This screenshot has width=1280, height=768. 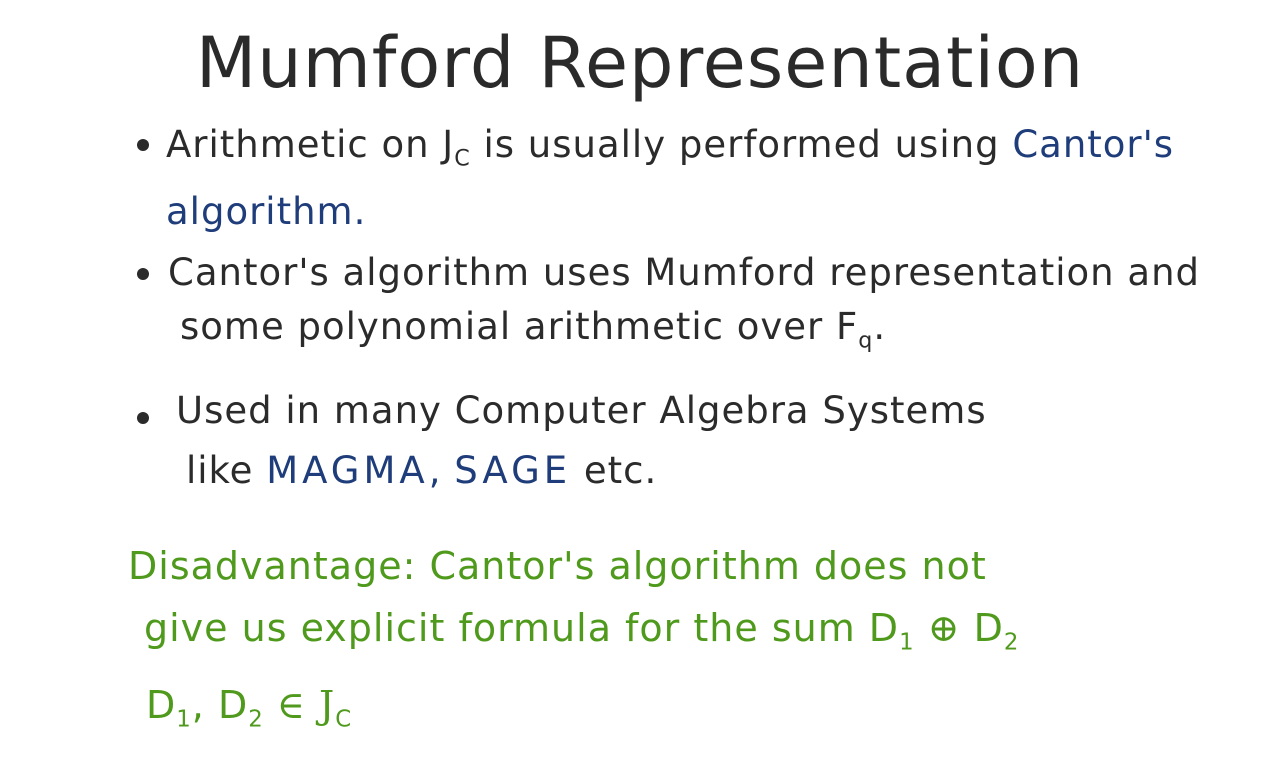 What do you see at coordinates (519, 326) in the screenshot?
I see `bullet-2-text: some polynomial arithmetic over F` at bounding box center [519, 326].